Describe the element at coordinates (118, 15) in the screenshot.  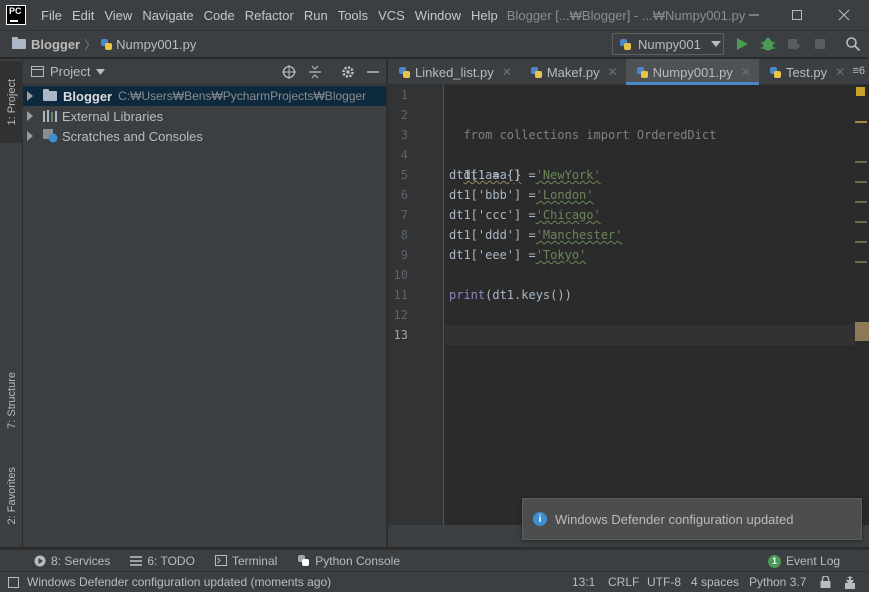
I see `menu-view: View` at that location.